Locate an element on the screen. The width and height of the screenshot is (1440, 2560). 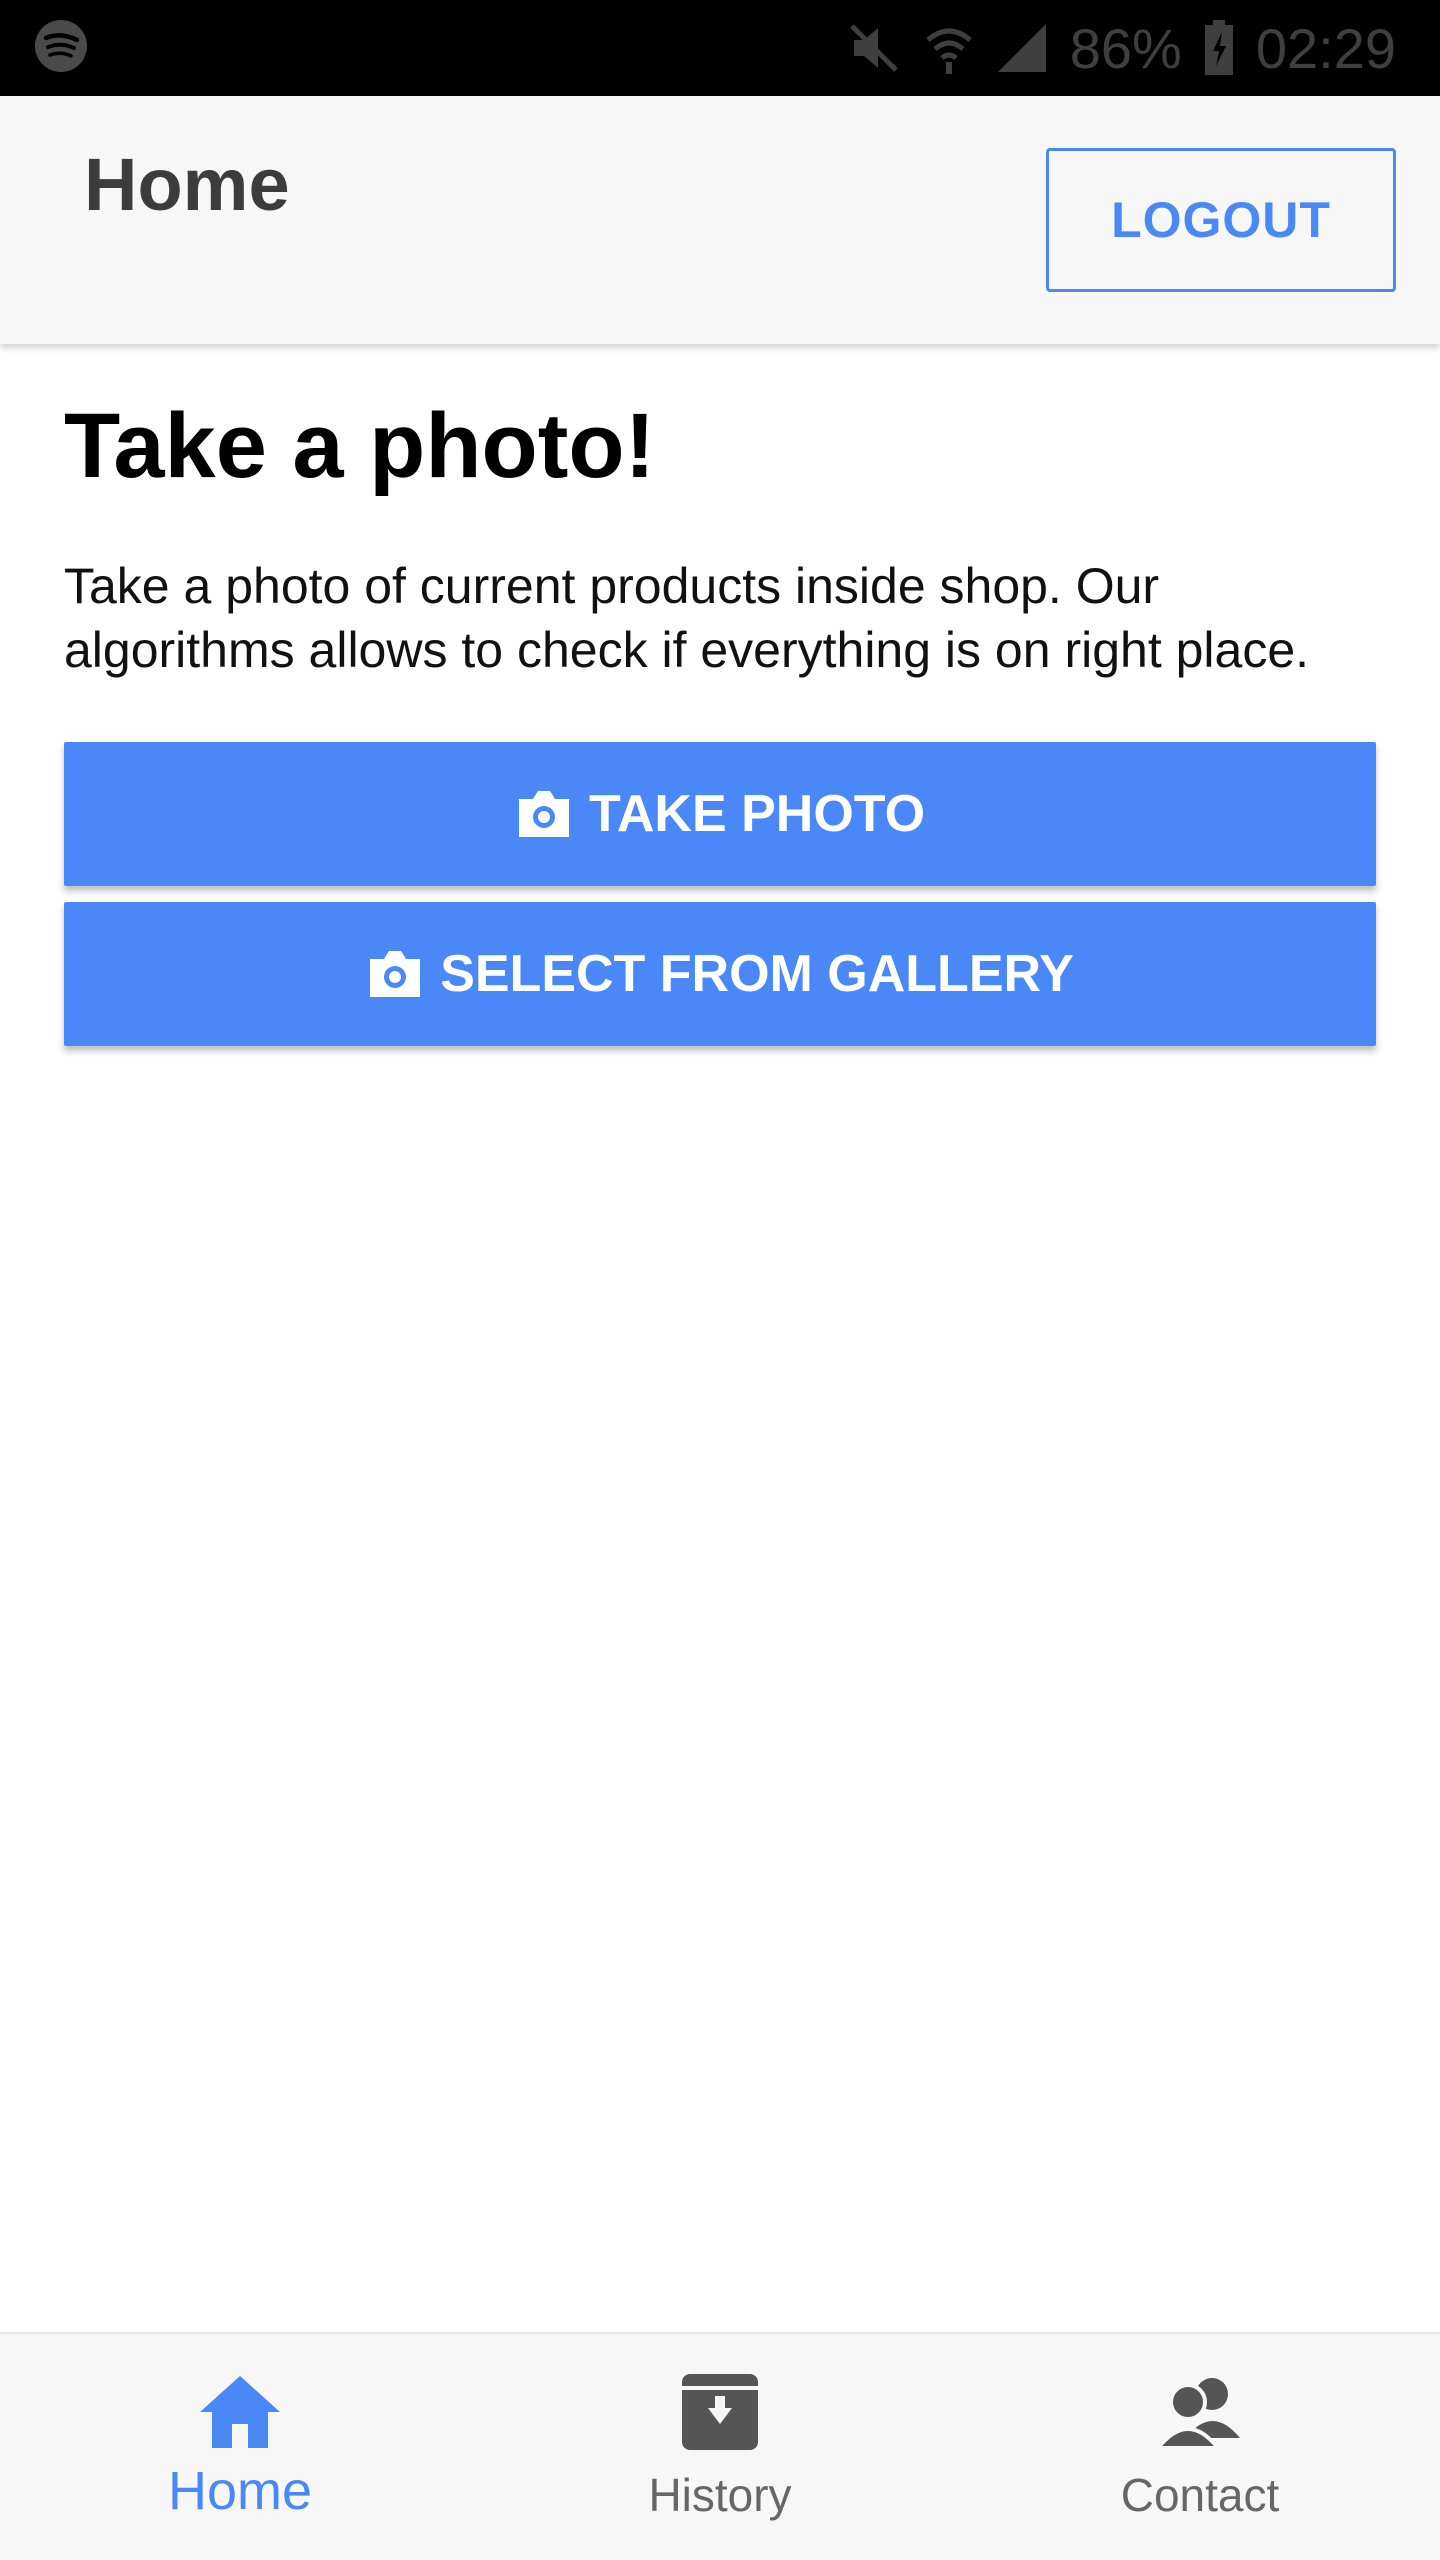
clock: 02:29 is located at coordinates (1325, 48).